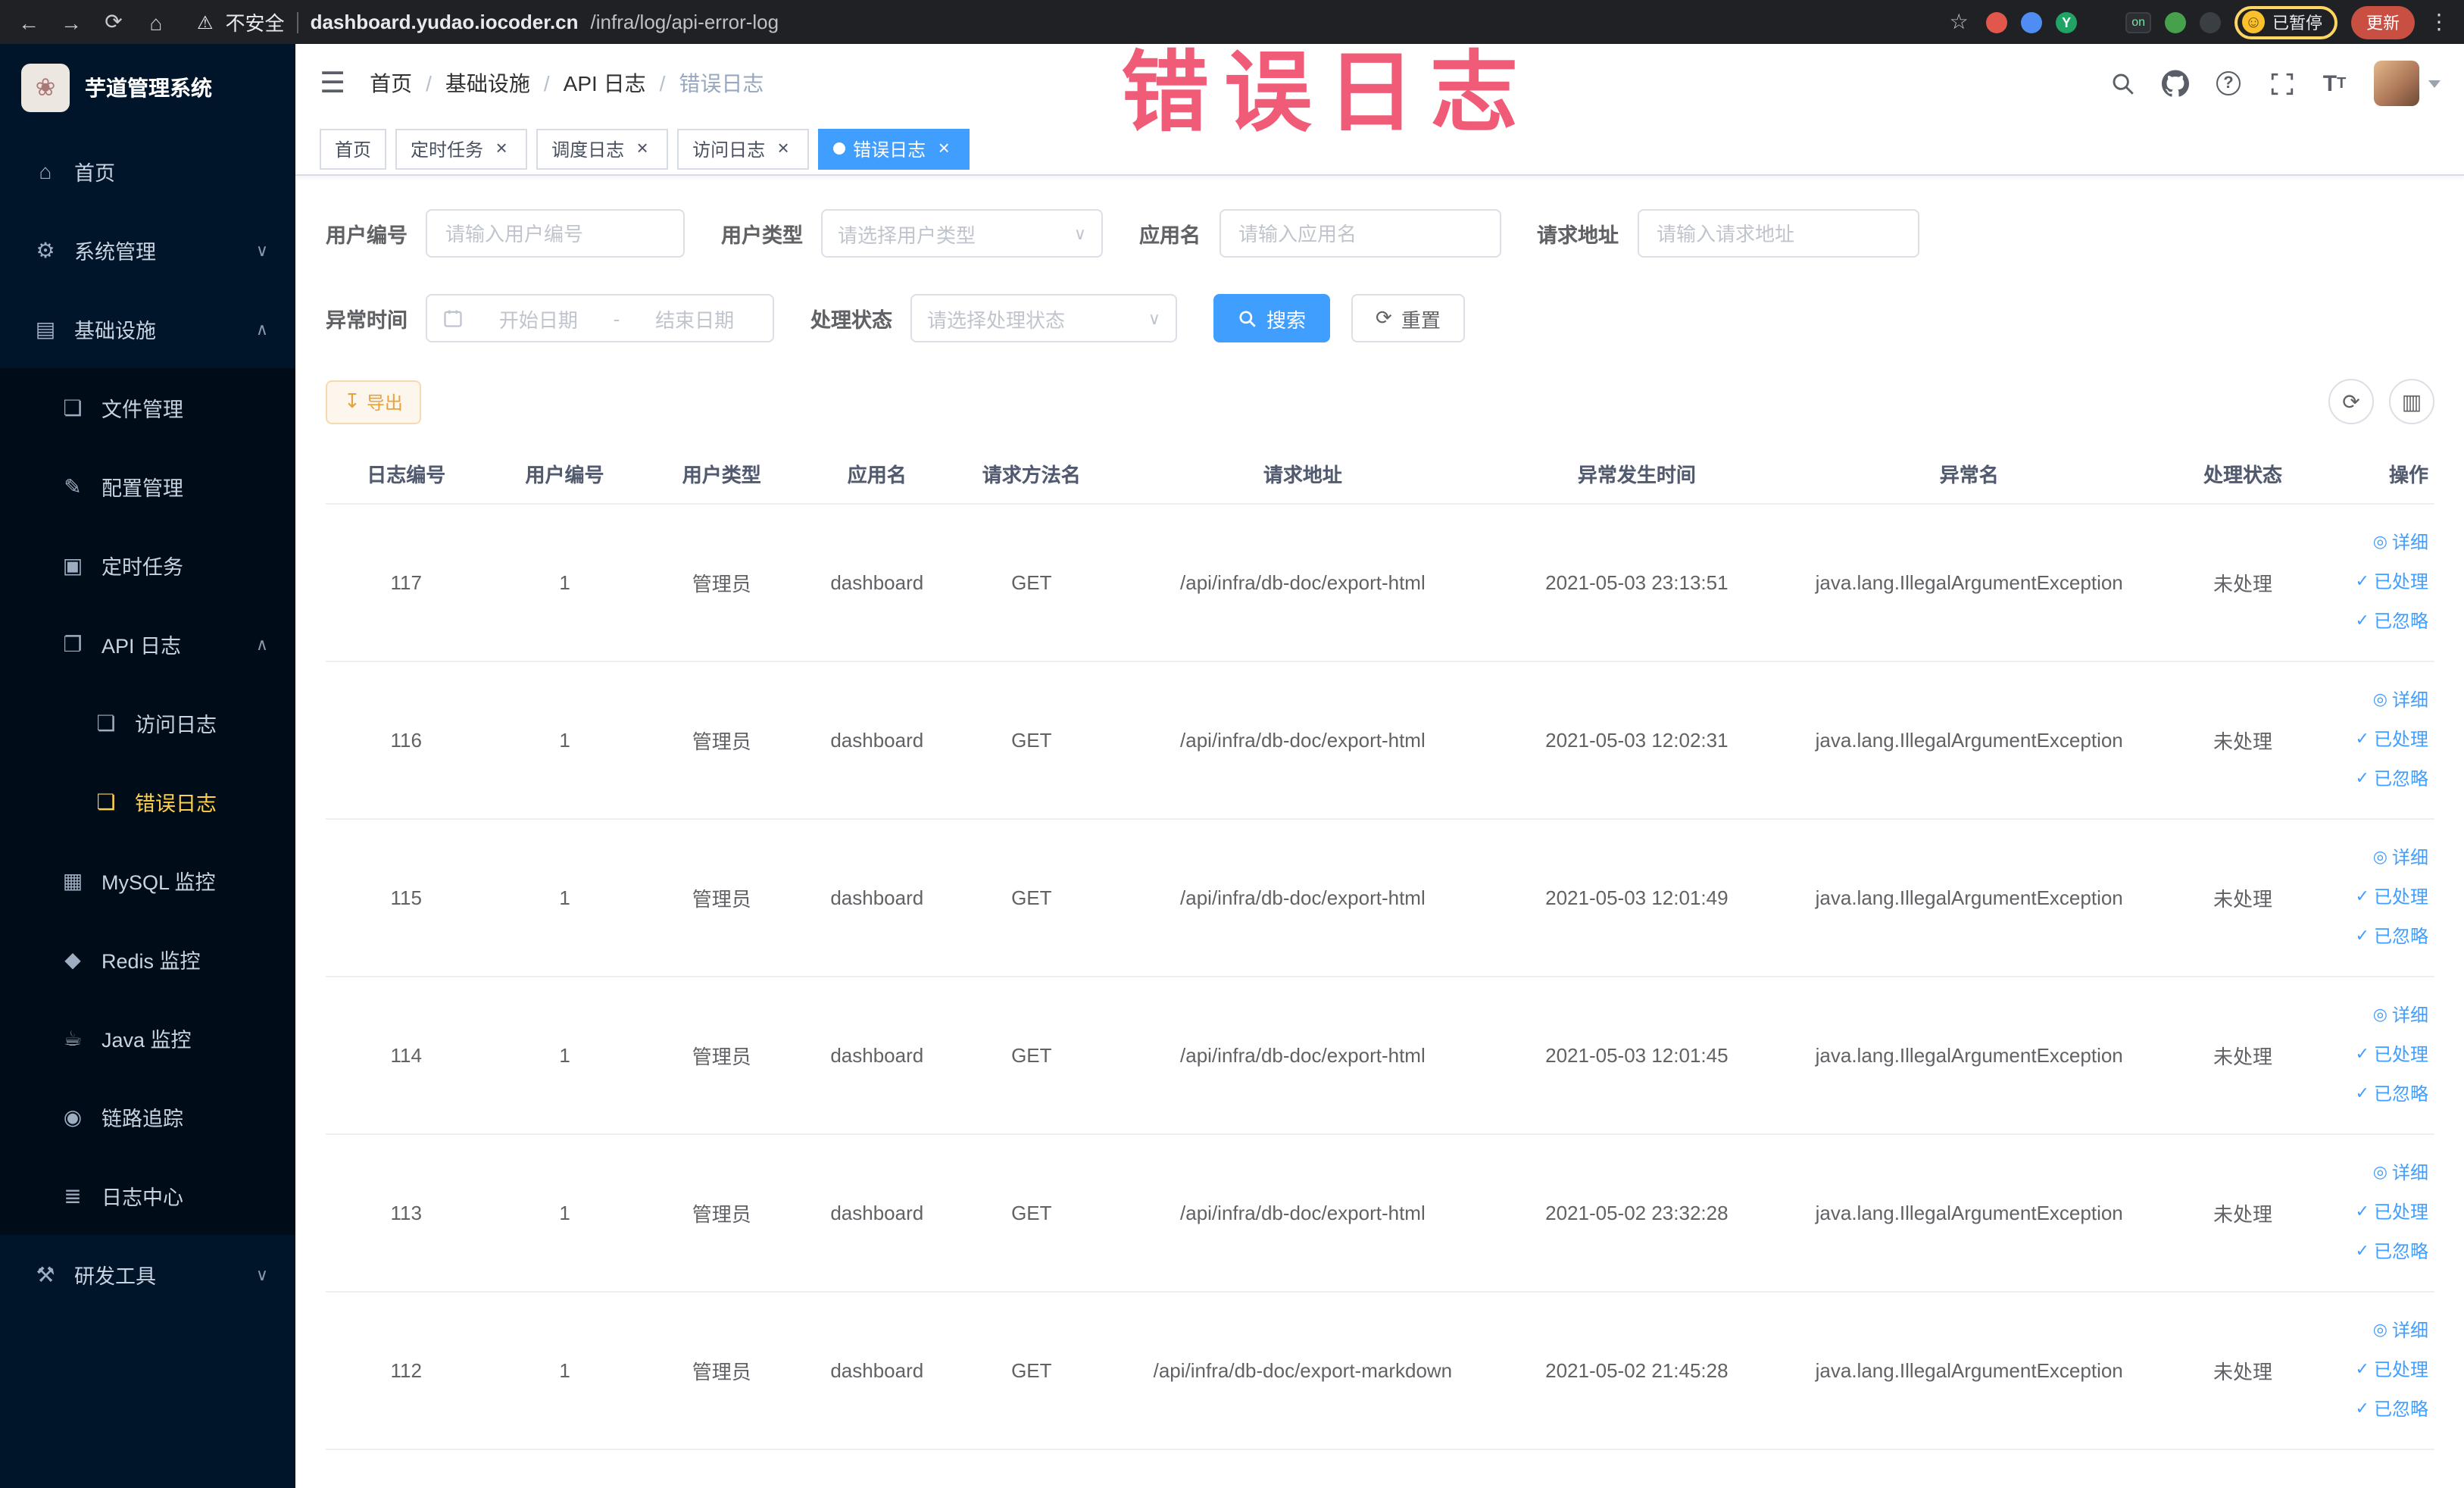 The width and height of the screenshot is (2464, 1488). Describe the element at coordinates (588, 149) in the screenshot. I see `tab-label: 调度日志` at that location.